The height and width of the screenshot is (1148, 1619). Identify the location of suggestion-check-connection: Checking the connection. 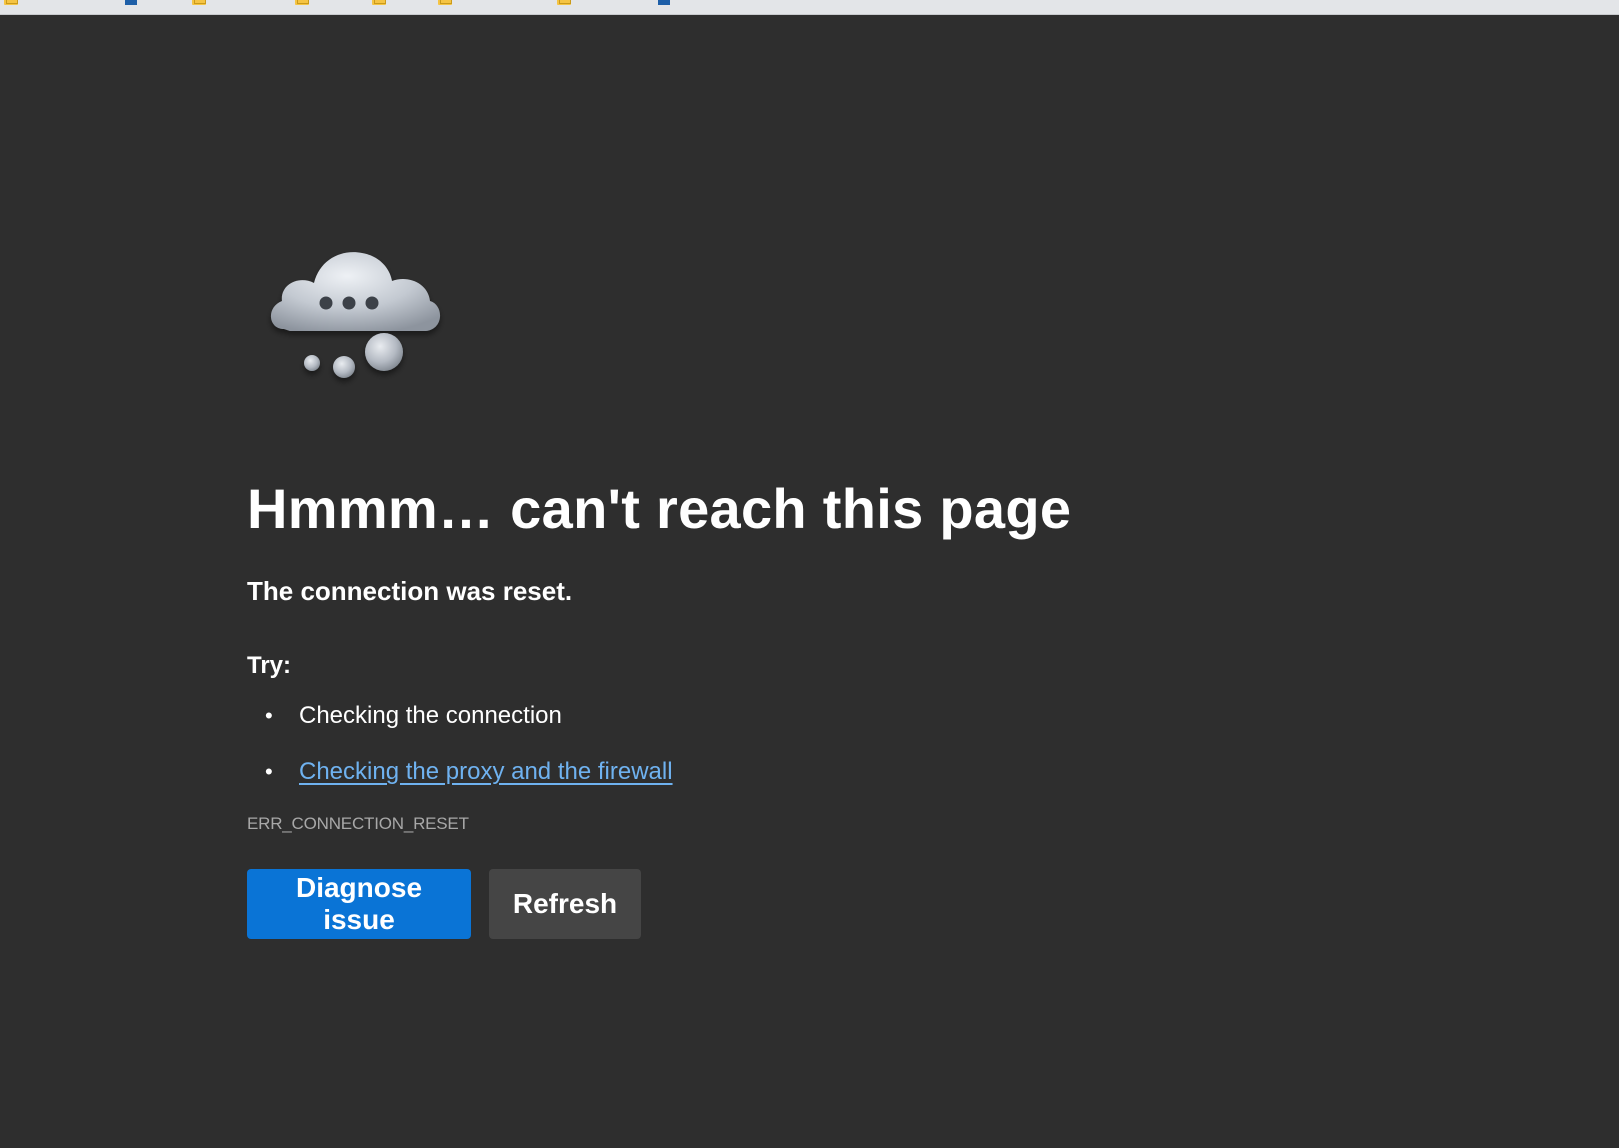
(430, 715).